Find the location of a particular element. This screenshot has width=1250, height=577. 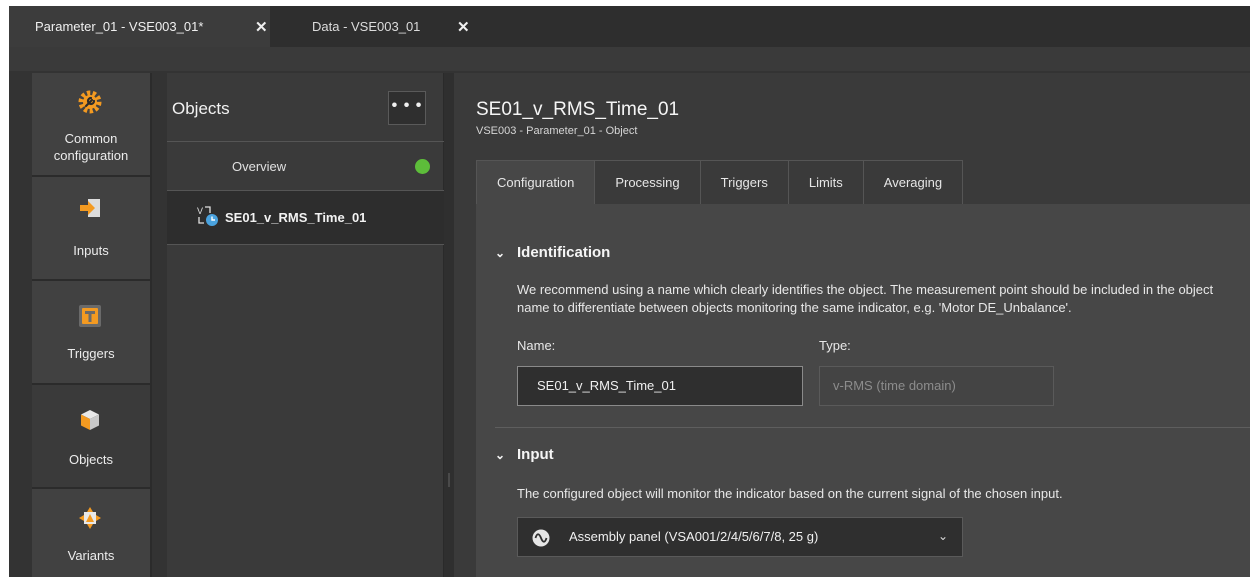

more-options-button: • • • is located at coordinates (407, 108).